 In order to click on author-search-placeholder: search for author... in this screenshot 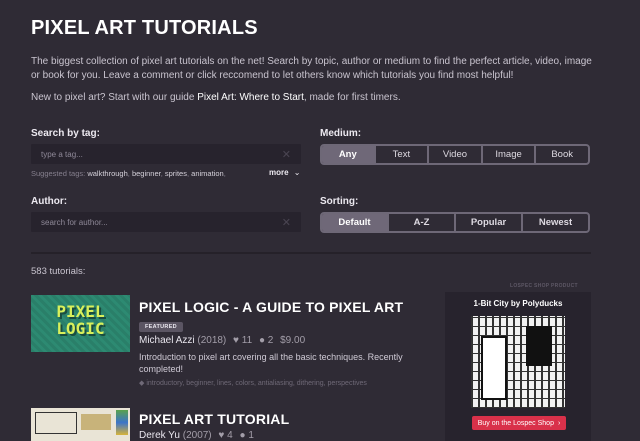, I will do `click(74, 222)`.